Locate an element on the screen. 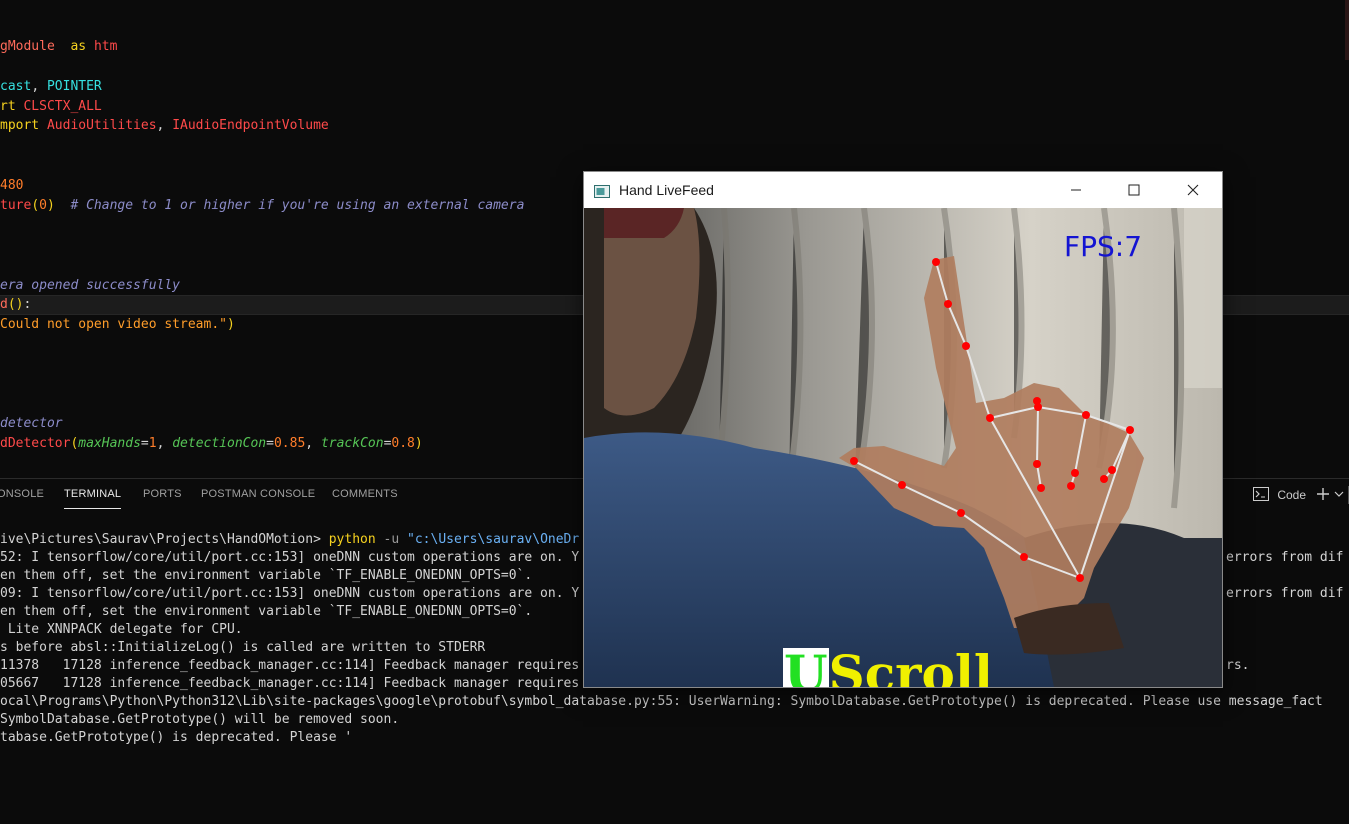  code-token: gModule is located at coordinates (27, 46).